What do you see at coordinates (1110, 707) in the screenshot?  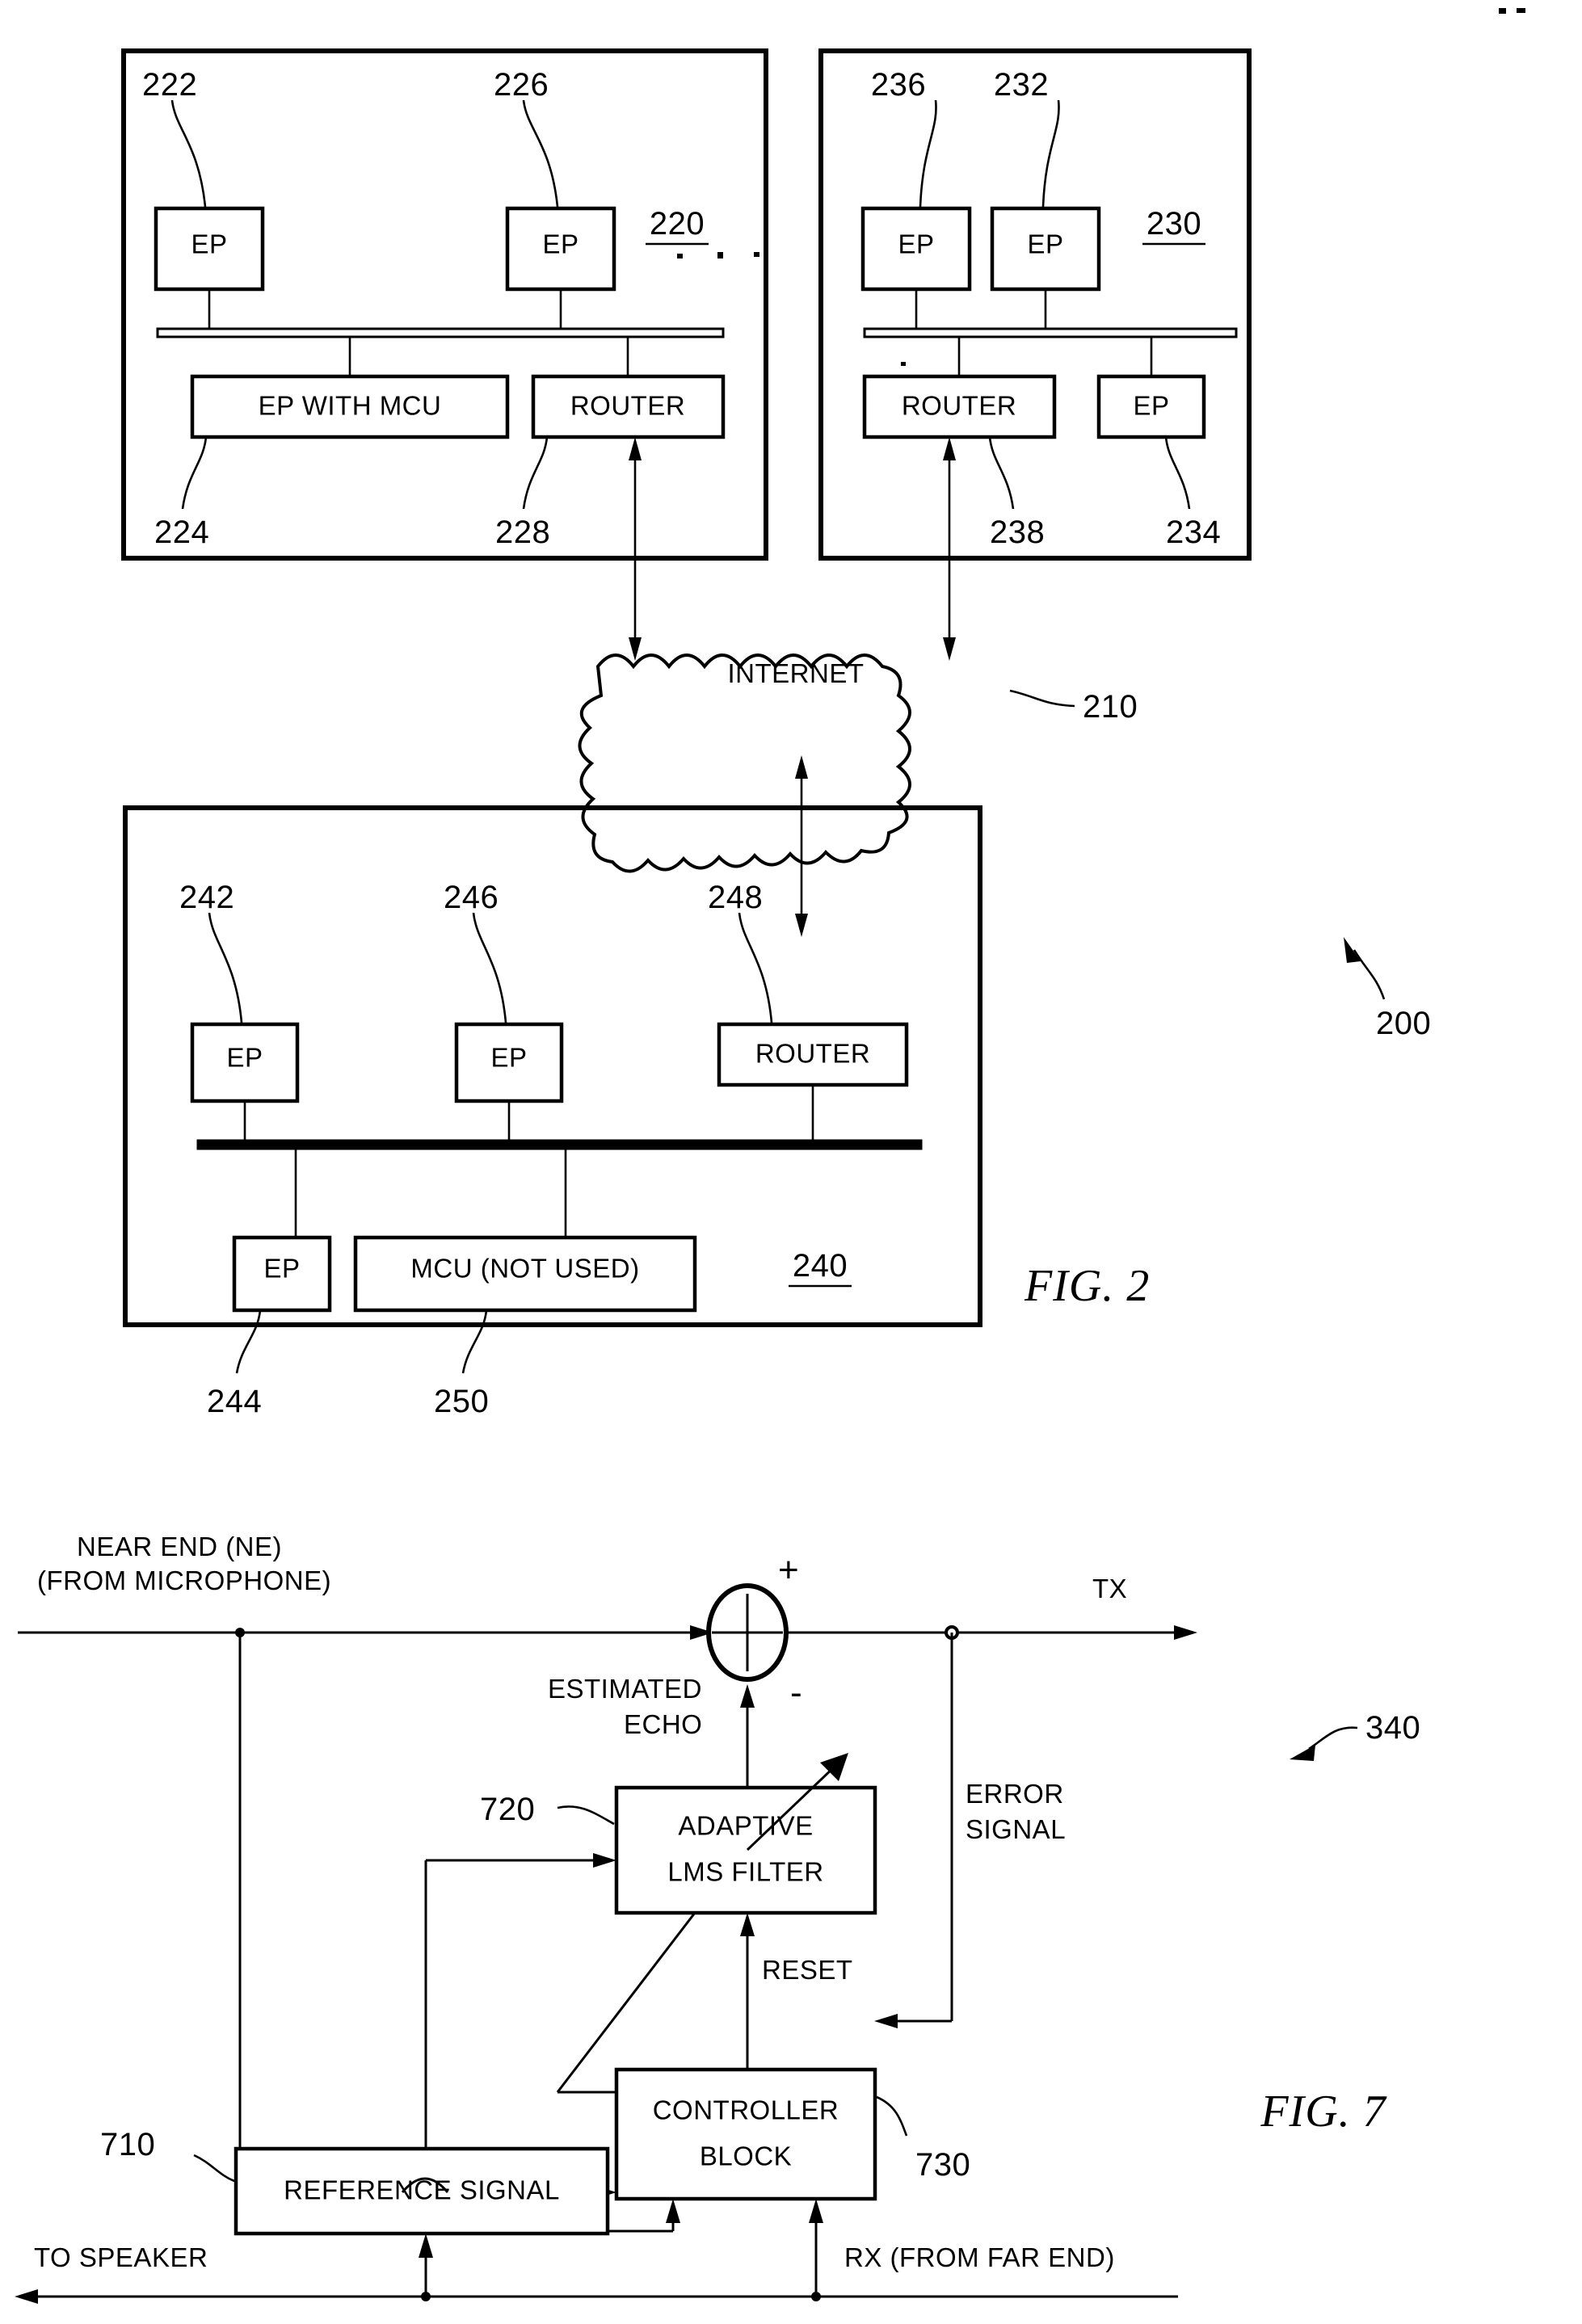 I see `ref-210: 210` at bounding box center [1110, 707].